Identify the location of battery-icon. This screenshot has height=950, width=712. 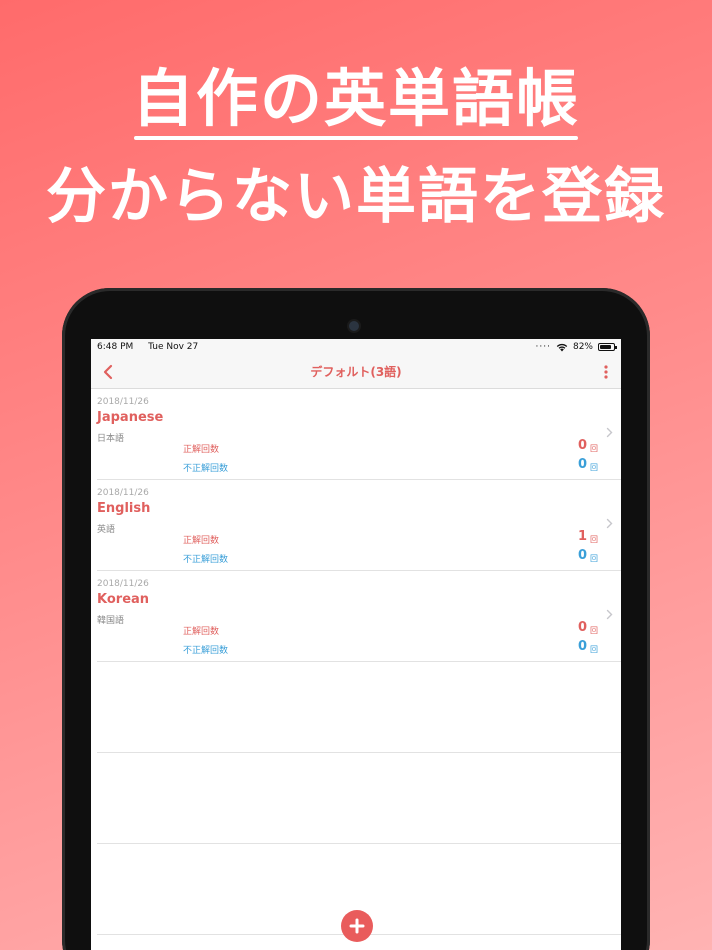
(607, 347).